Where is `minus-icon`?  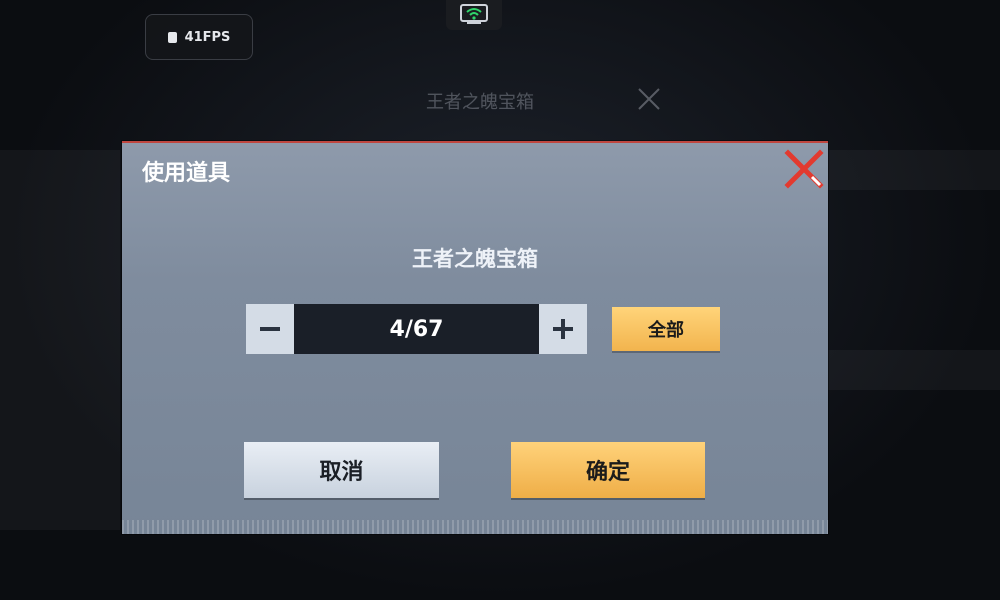 minus-icon is located at coordinates (270, 329).